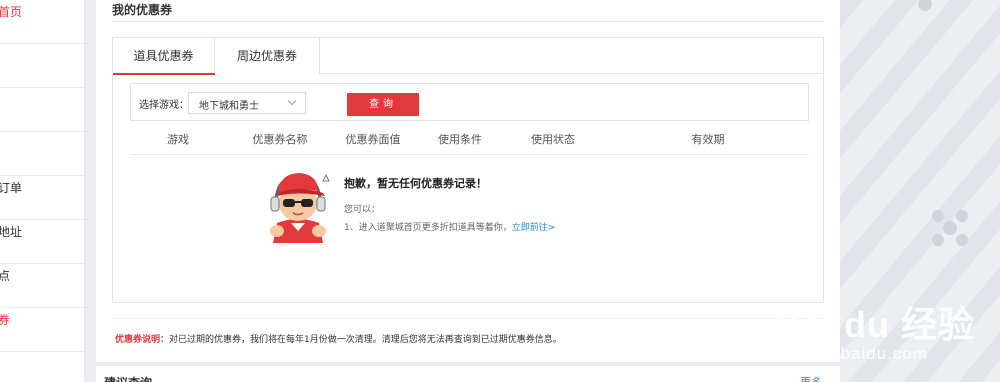 This screenshot has height=382, width=1000. I want to click on query-button: 查询, so click(383, 104).